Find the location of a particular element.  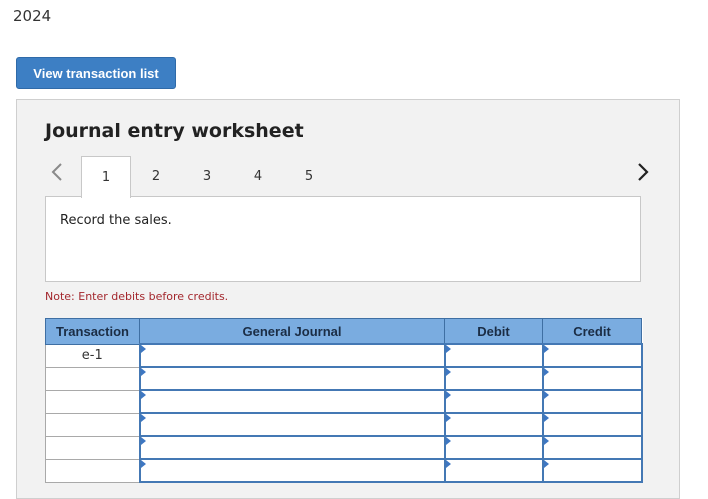

year-label: 2024 is located at coordinates (32, 16).